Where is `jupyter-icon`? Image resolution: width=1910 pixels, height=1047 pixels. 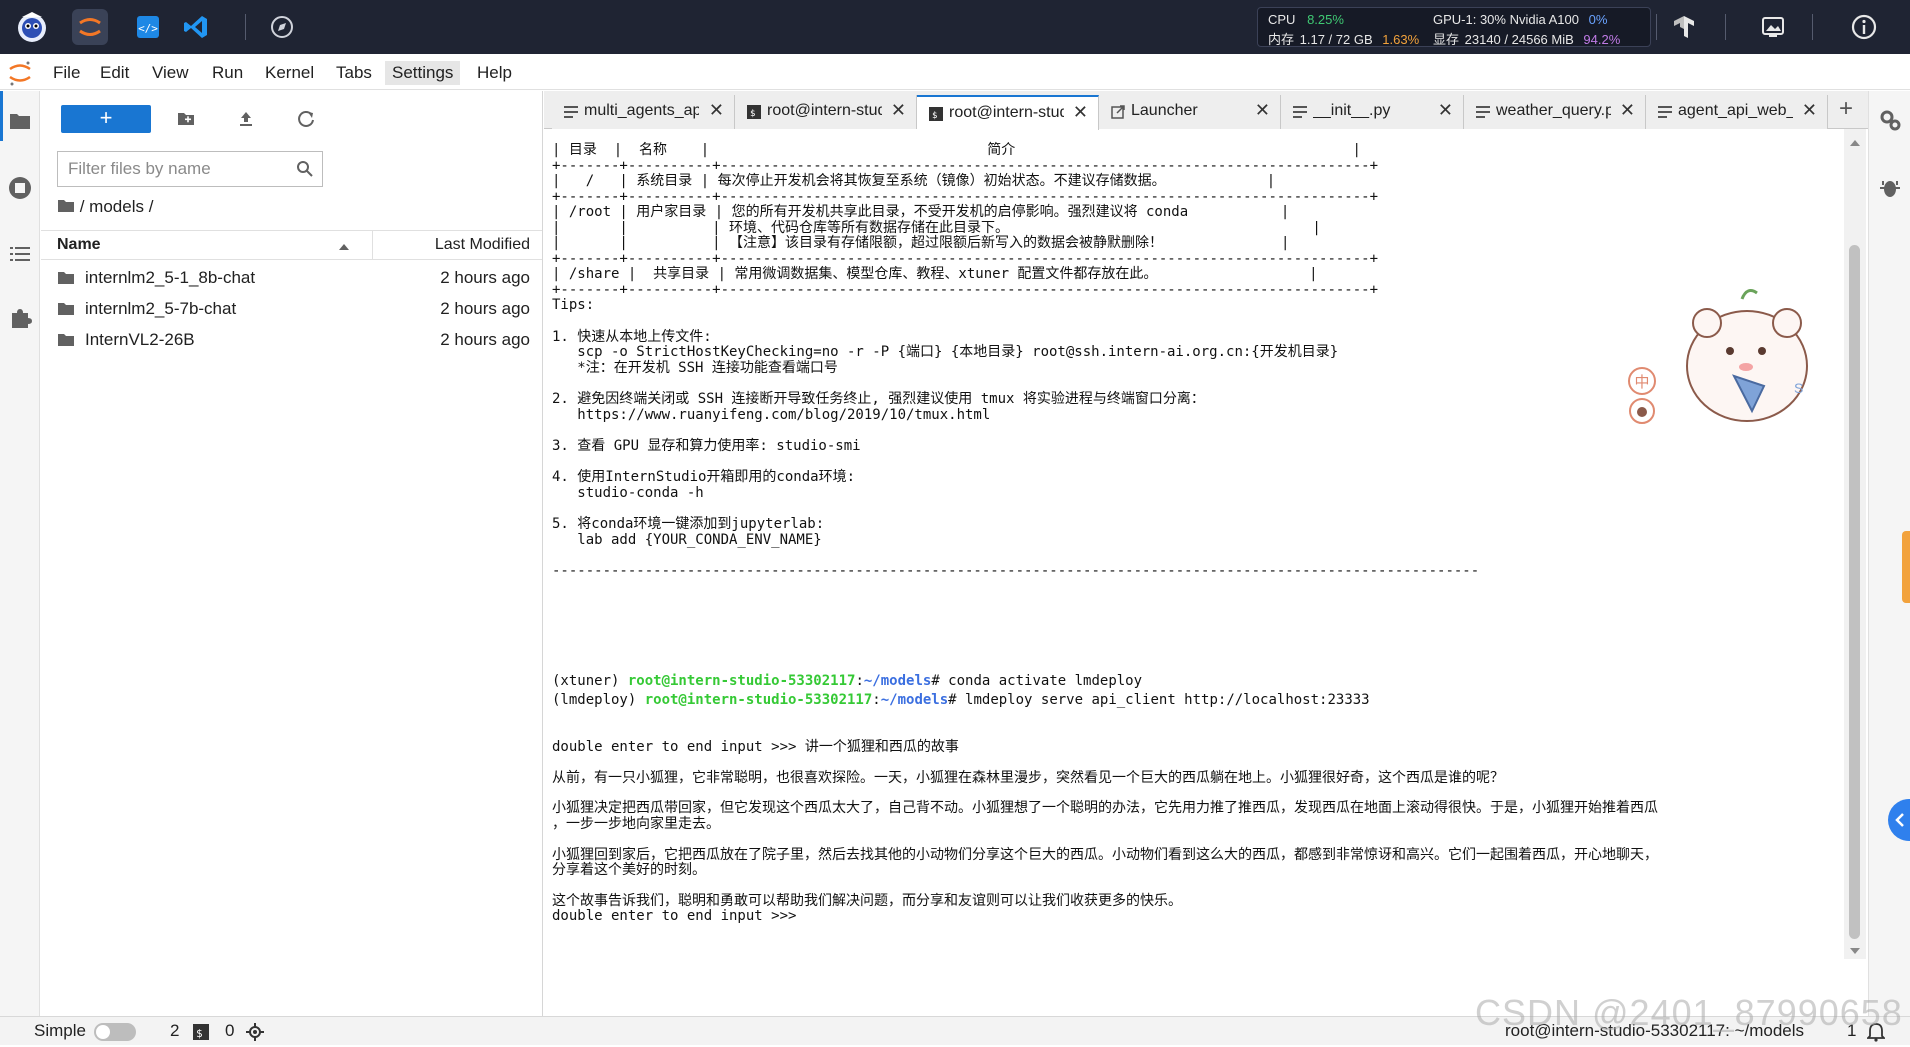
jupyter-icon is located at coordinates (90, 27).